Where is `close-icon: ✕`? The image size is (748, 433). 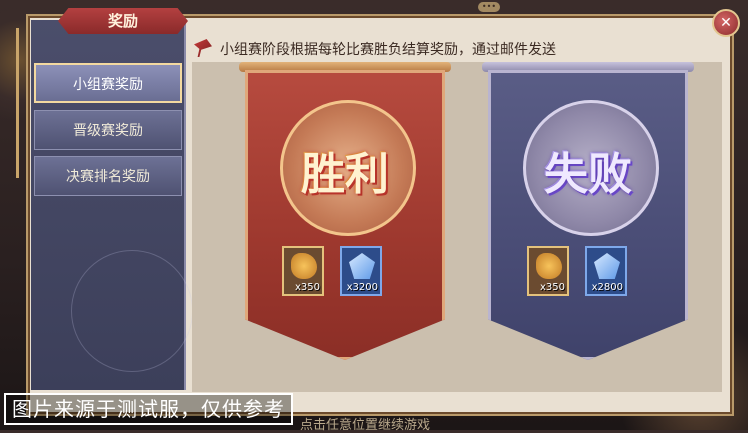 close-icon: ✕ is located at coordinates (726, 23).